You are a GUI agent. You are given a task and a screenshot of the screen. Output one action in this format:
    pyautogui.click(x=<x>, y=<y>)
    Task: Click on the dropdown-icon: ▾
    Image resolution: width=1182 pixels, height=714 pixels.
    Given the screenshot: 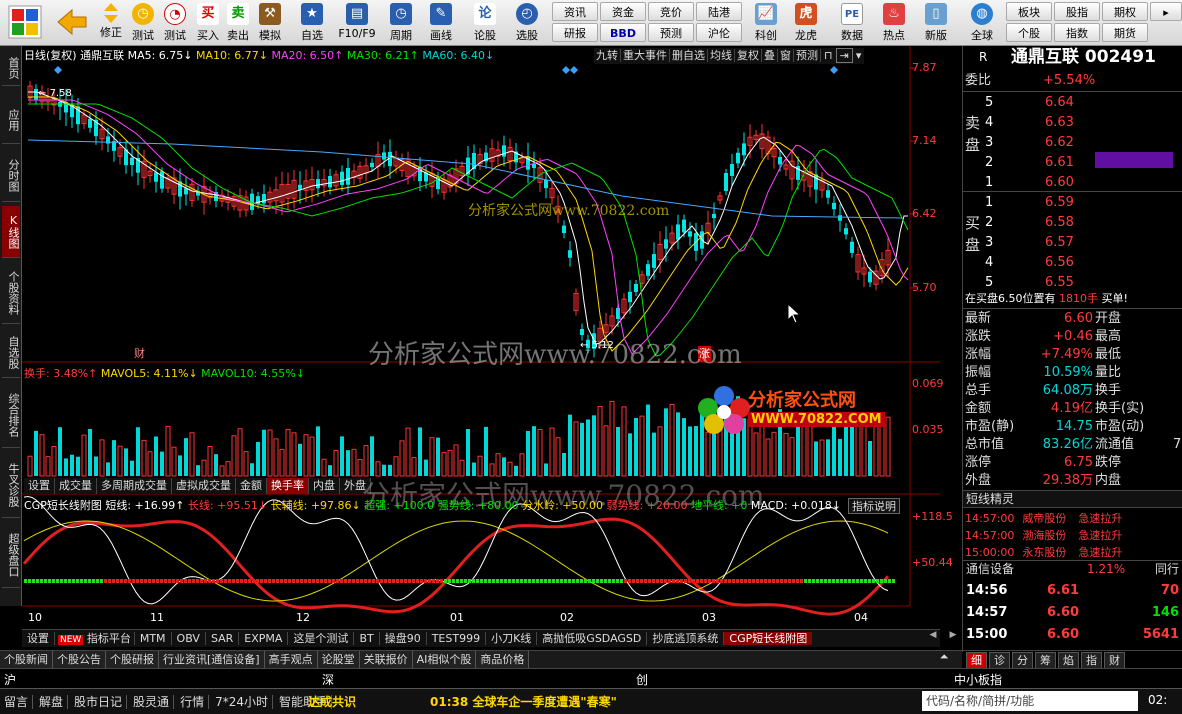 What is the action you would take?
    pyautogui.click(x=859, y=55)
    